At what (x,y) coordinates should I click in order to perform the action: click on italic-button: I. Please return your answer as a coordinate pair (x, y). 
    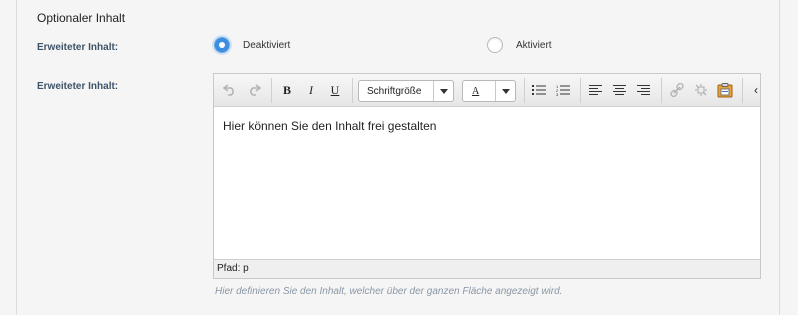
    Looking at the image, I should click on (311, 90).